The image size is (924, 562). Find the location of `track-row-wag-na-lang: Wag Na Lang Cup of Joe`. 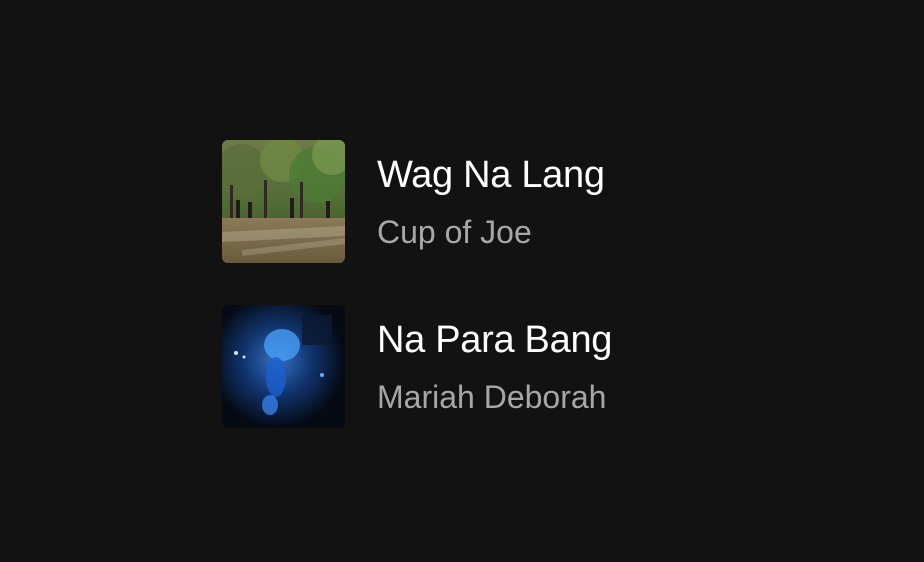

track-row-wag-na-lang: Wag Na Lang Cup of Joe is located at coordinates (482, 201).